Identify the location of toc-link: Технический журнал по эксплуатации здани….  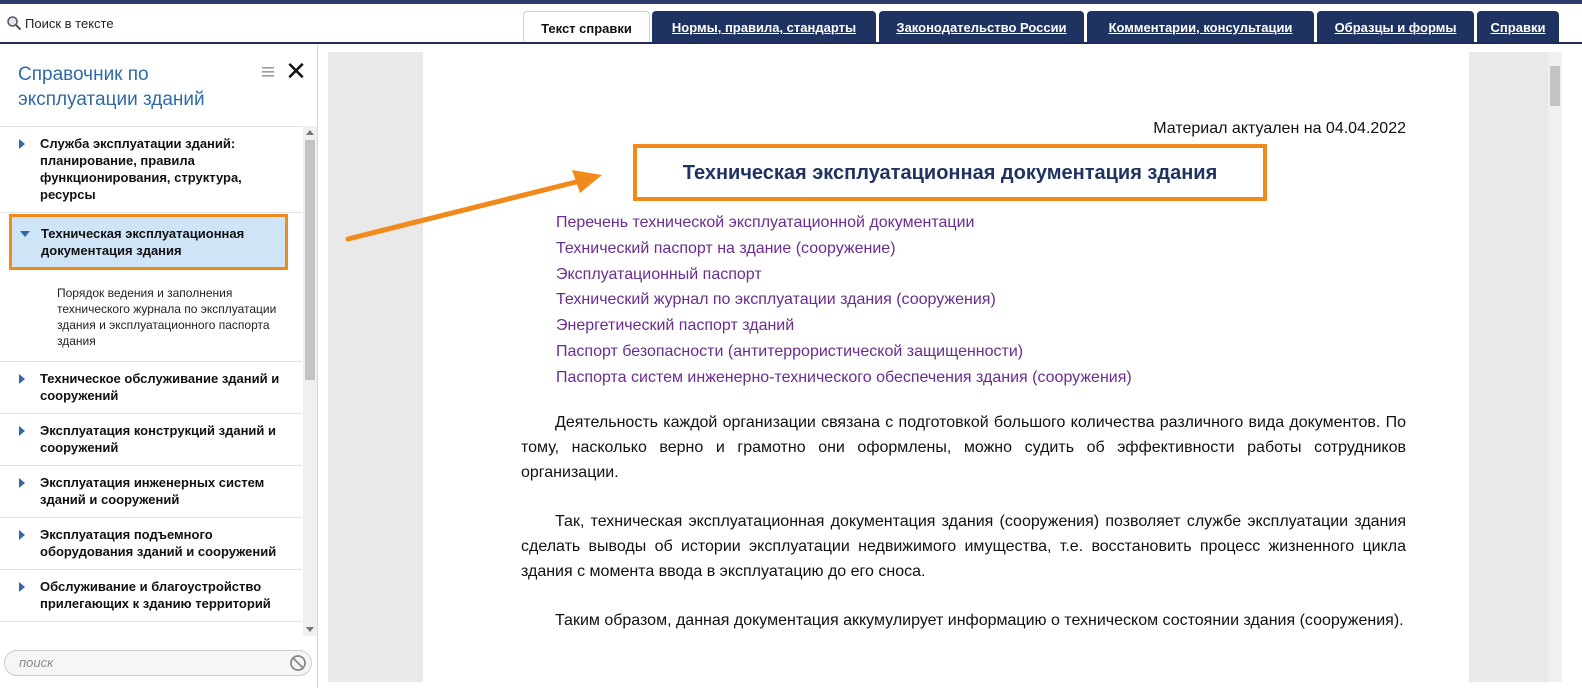
(844, 300).